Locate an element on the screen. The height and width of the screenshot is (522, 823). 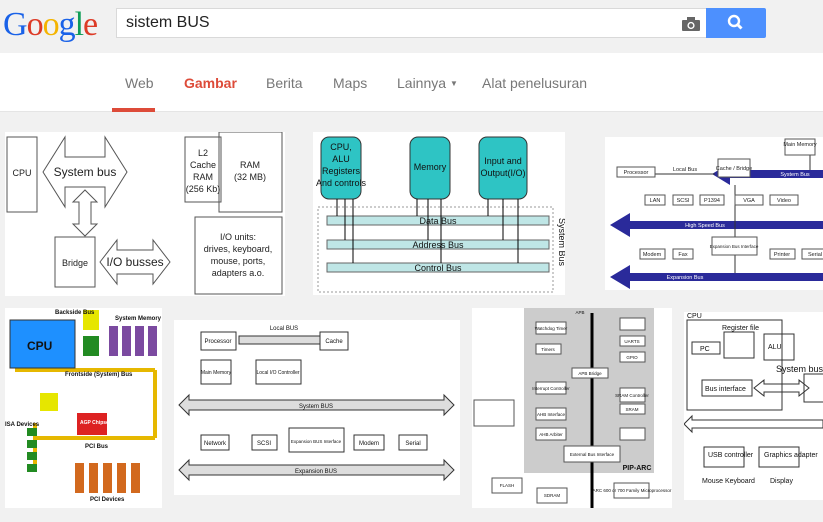
label: System BUS is located at coordinates (316, 407).